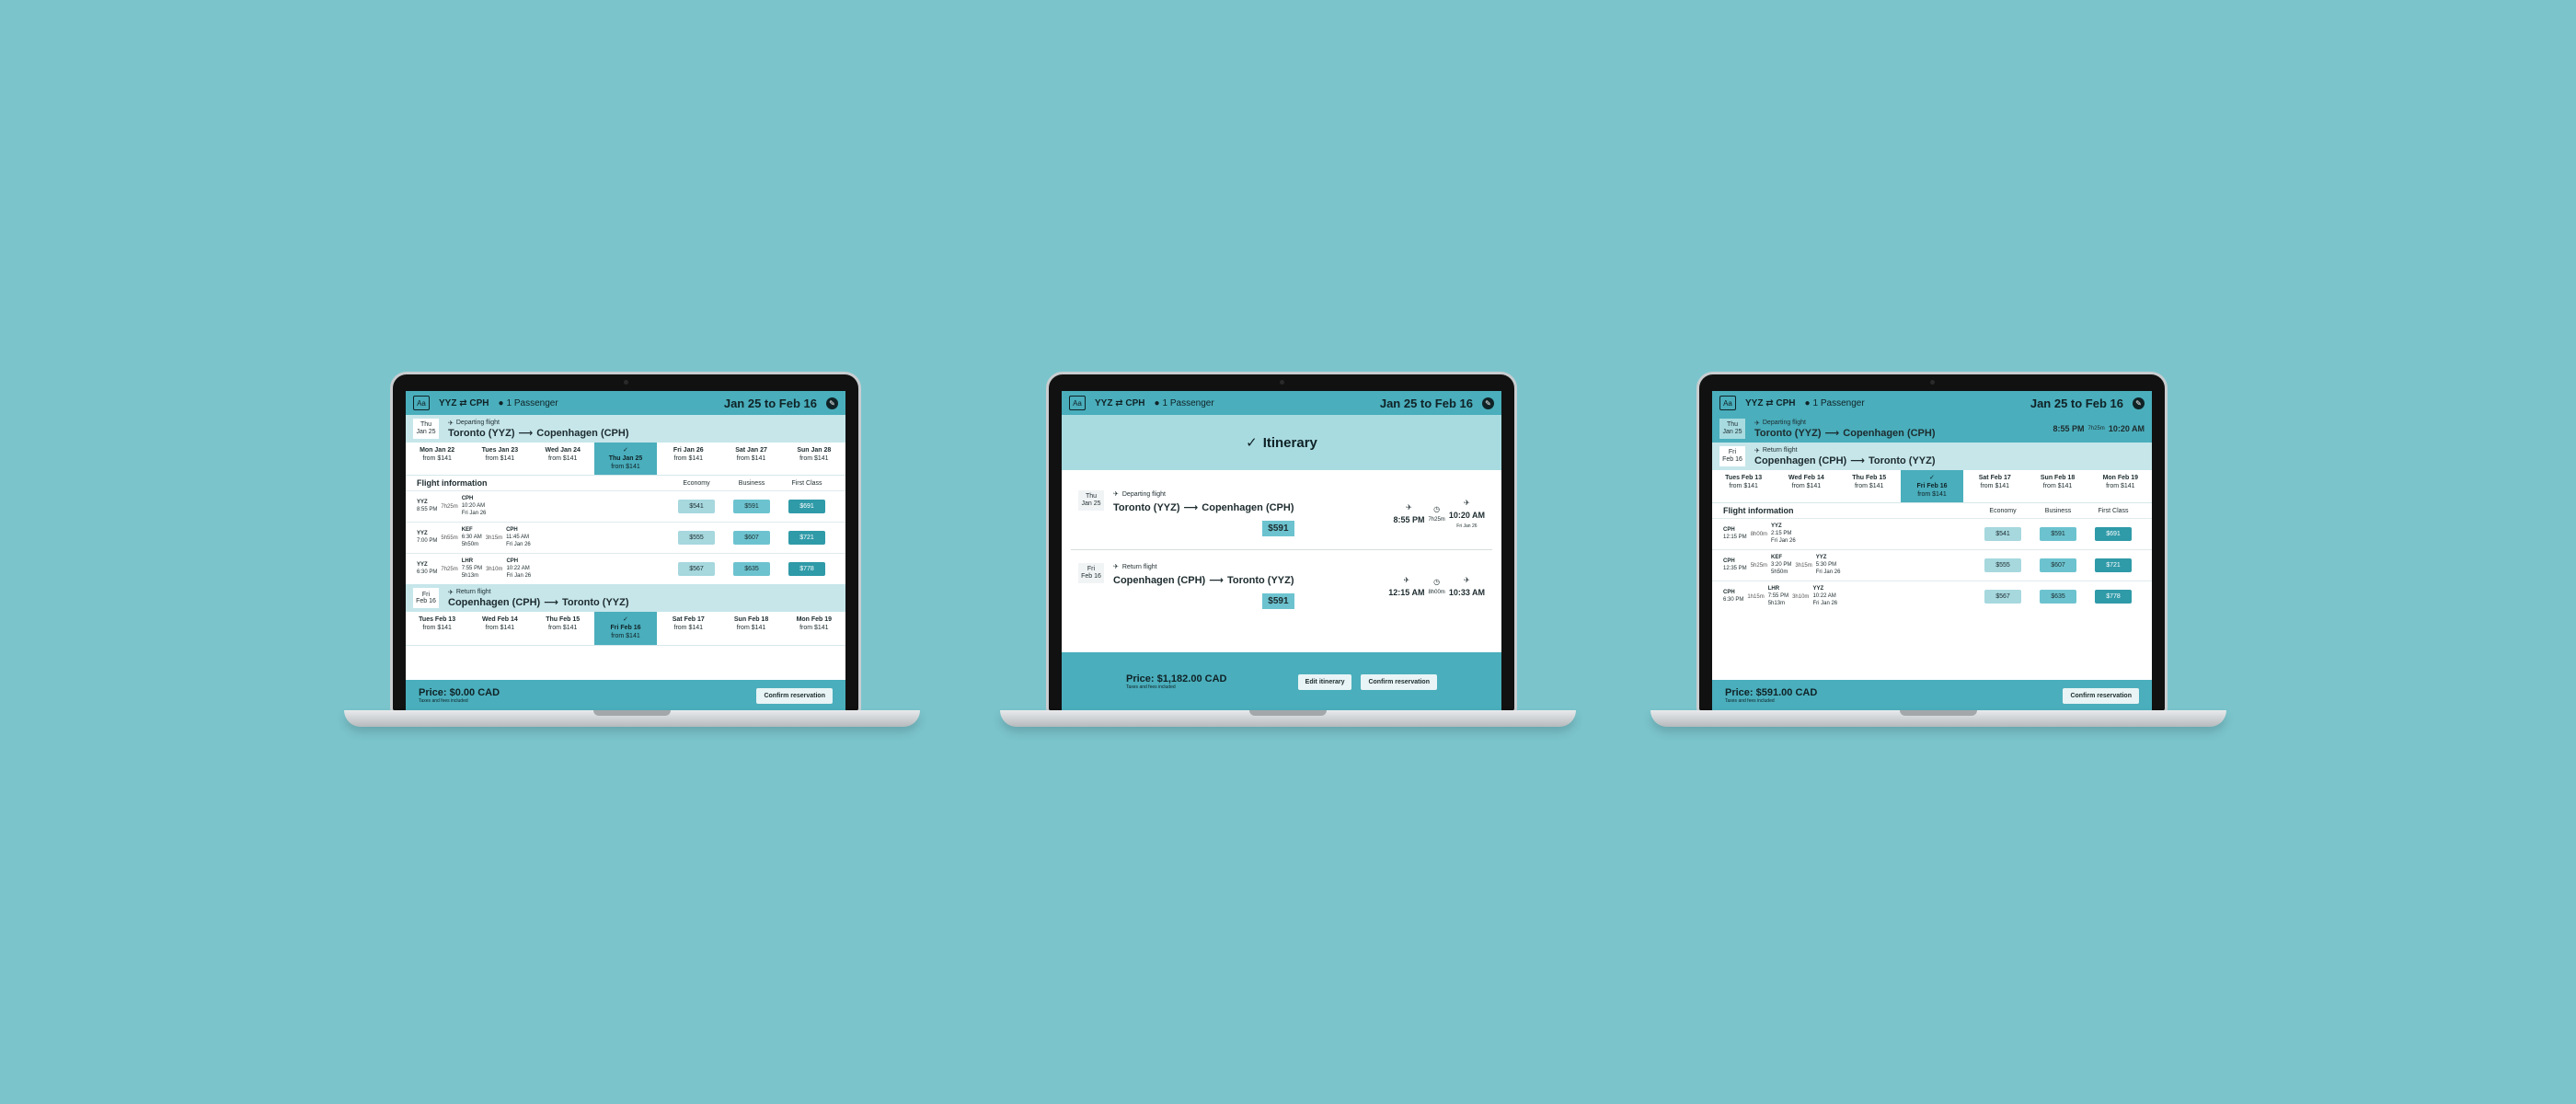 The width and height of the screenshot is (2576, 1104). Describe the element at coordinates (1932, 478) in the screenshot. I see `check-icon: ✓` at that location.